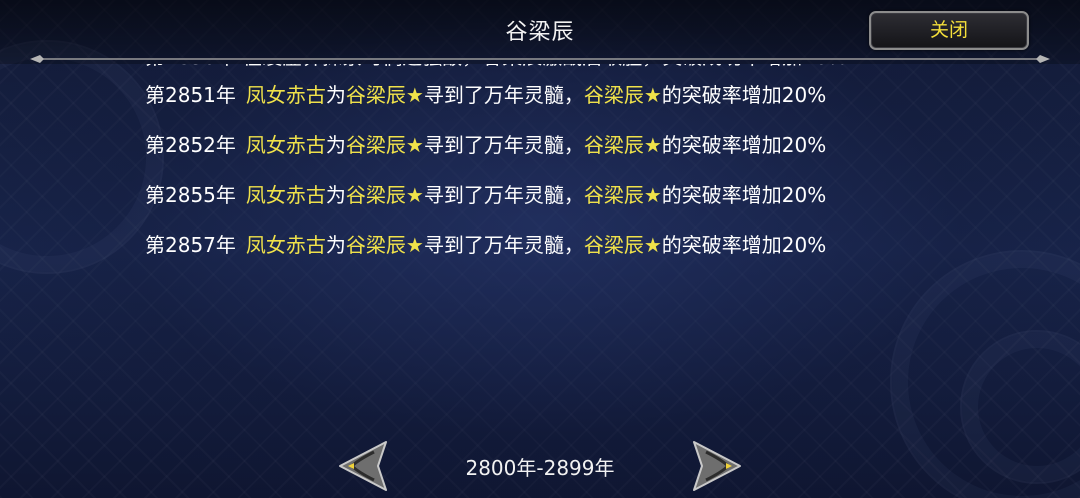  I want to click on entry-year: 第2851年, so click(190, 95).